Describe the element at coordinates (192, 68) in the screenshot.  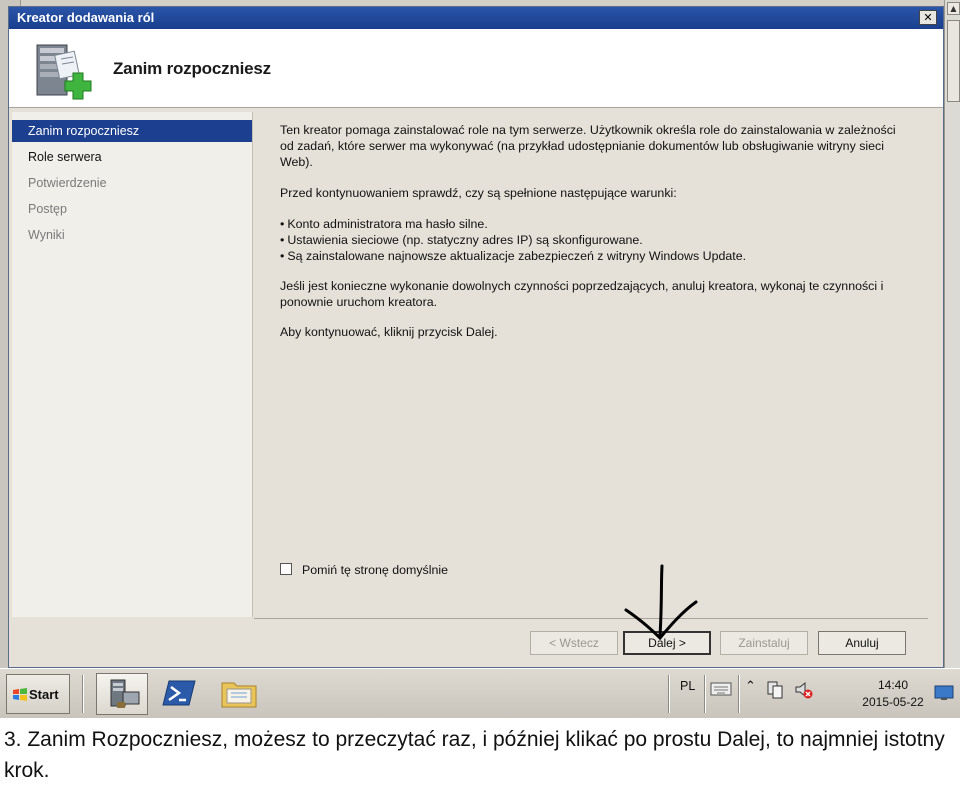
I see `page-title: Zanim rozpoczniesz` at that location.